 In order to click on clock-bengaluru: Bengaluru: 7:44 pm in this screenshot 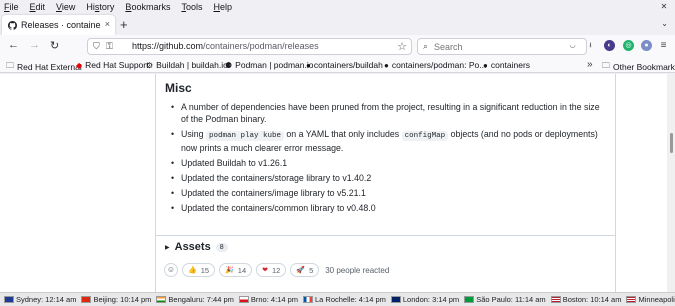, I will do `click(195, 299)`.